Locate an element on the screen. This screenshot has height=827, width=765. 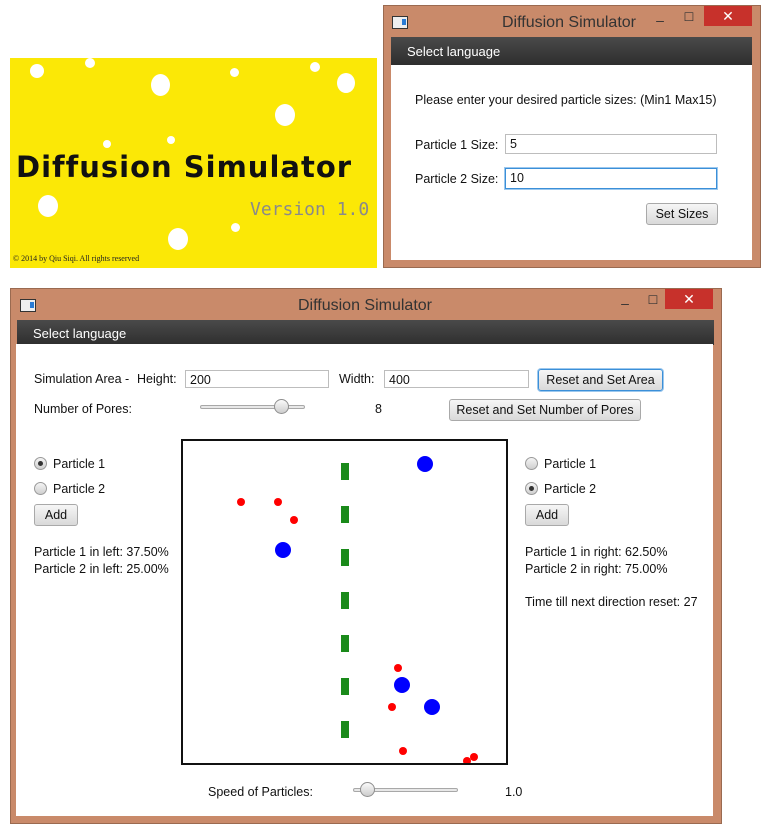
reset-pores-button: Reset and Set Number of Pores is located at coordinates (545, 410).